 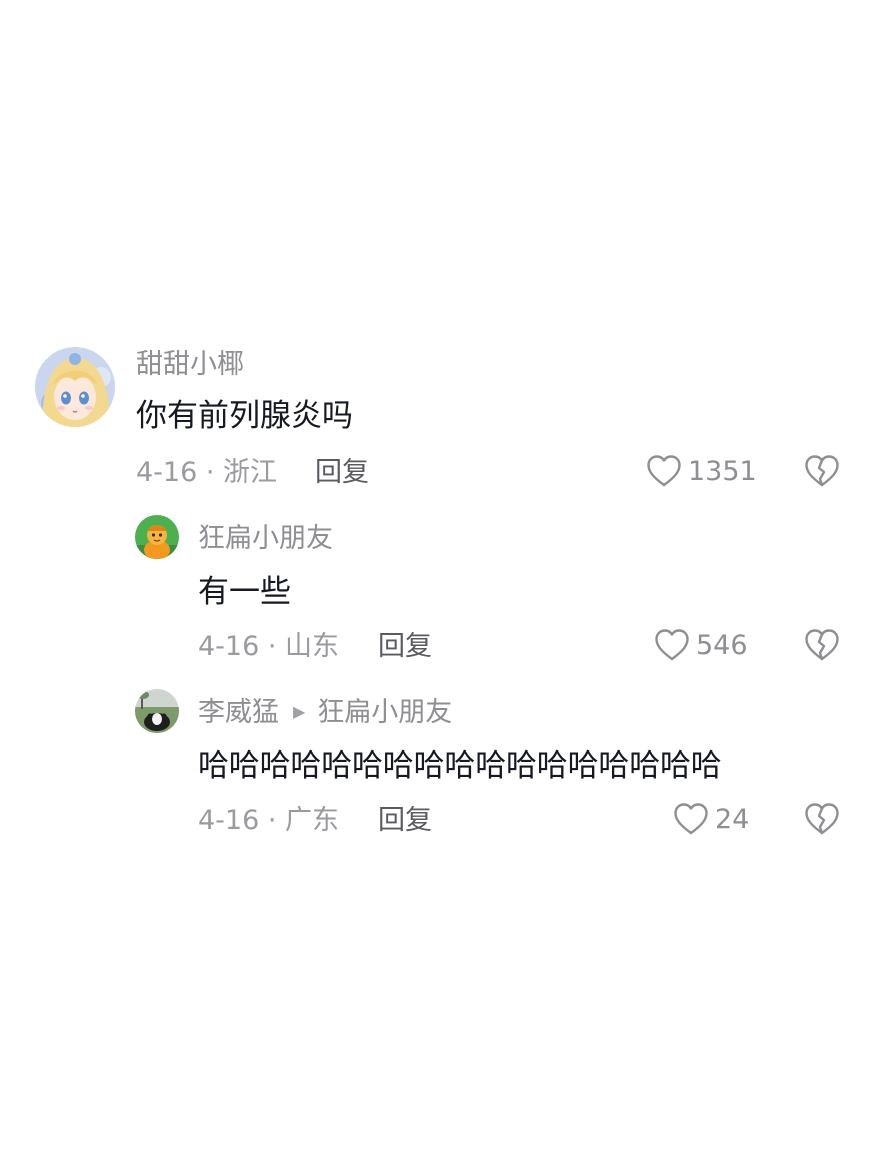 What do you see at coordinates (244, 592) in the screenshot?
I see `comment-text: 有一些` at bounding box center [244, 592].